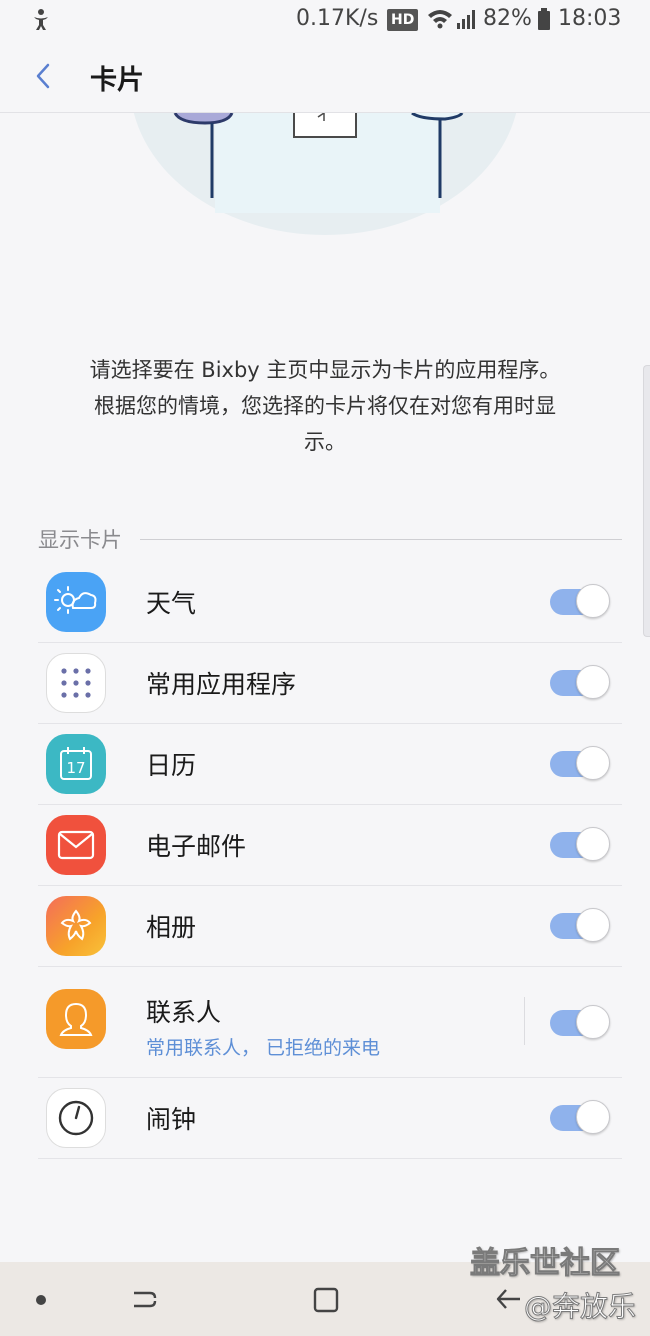 The image size is (650, 1336). What do you see at coordinates (330, 1022) in the screenshot?
I see `card-row-contacts: 联系人 常用联系人， 已拒绝的来电` at bounding box center [330, 1022].